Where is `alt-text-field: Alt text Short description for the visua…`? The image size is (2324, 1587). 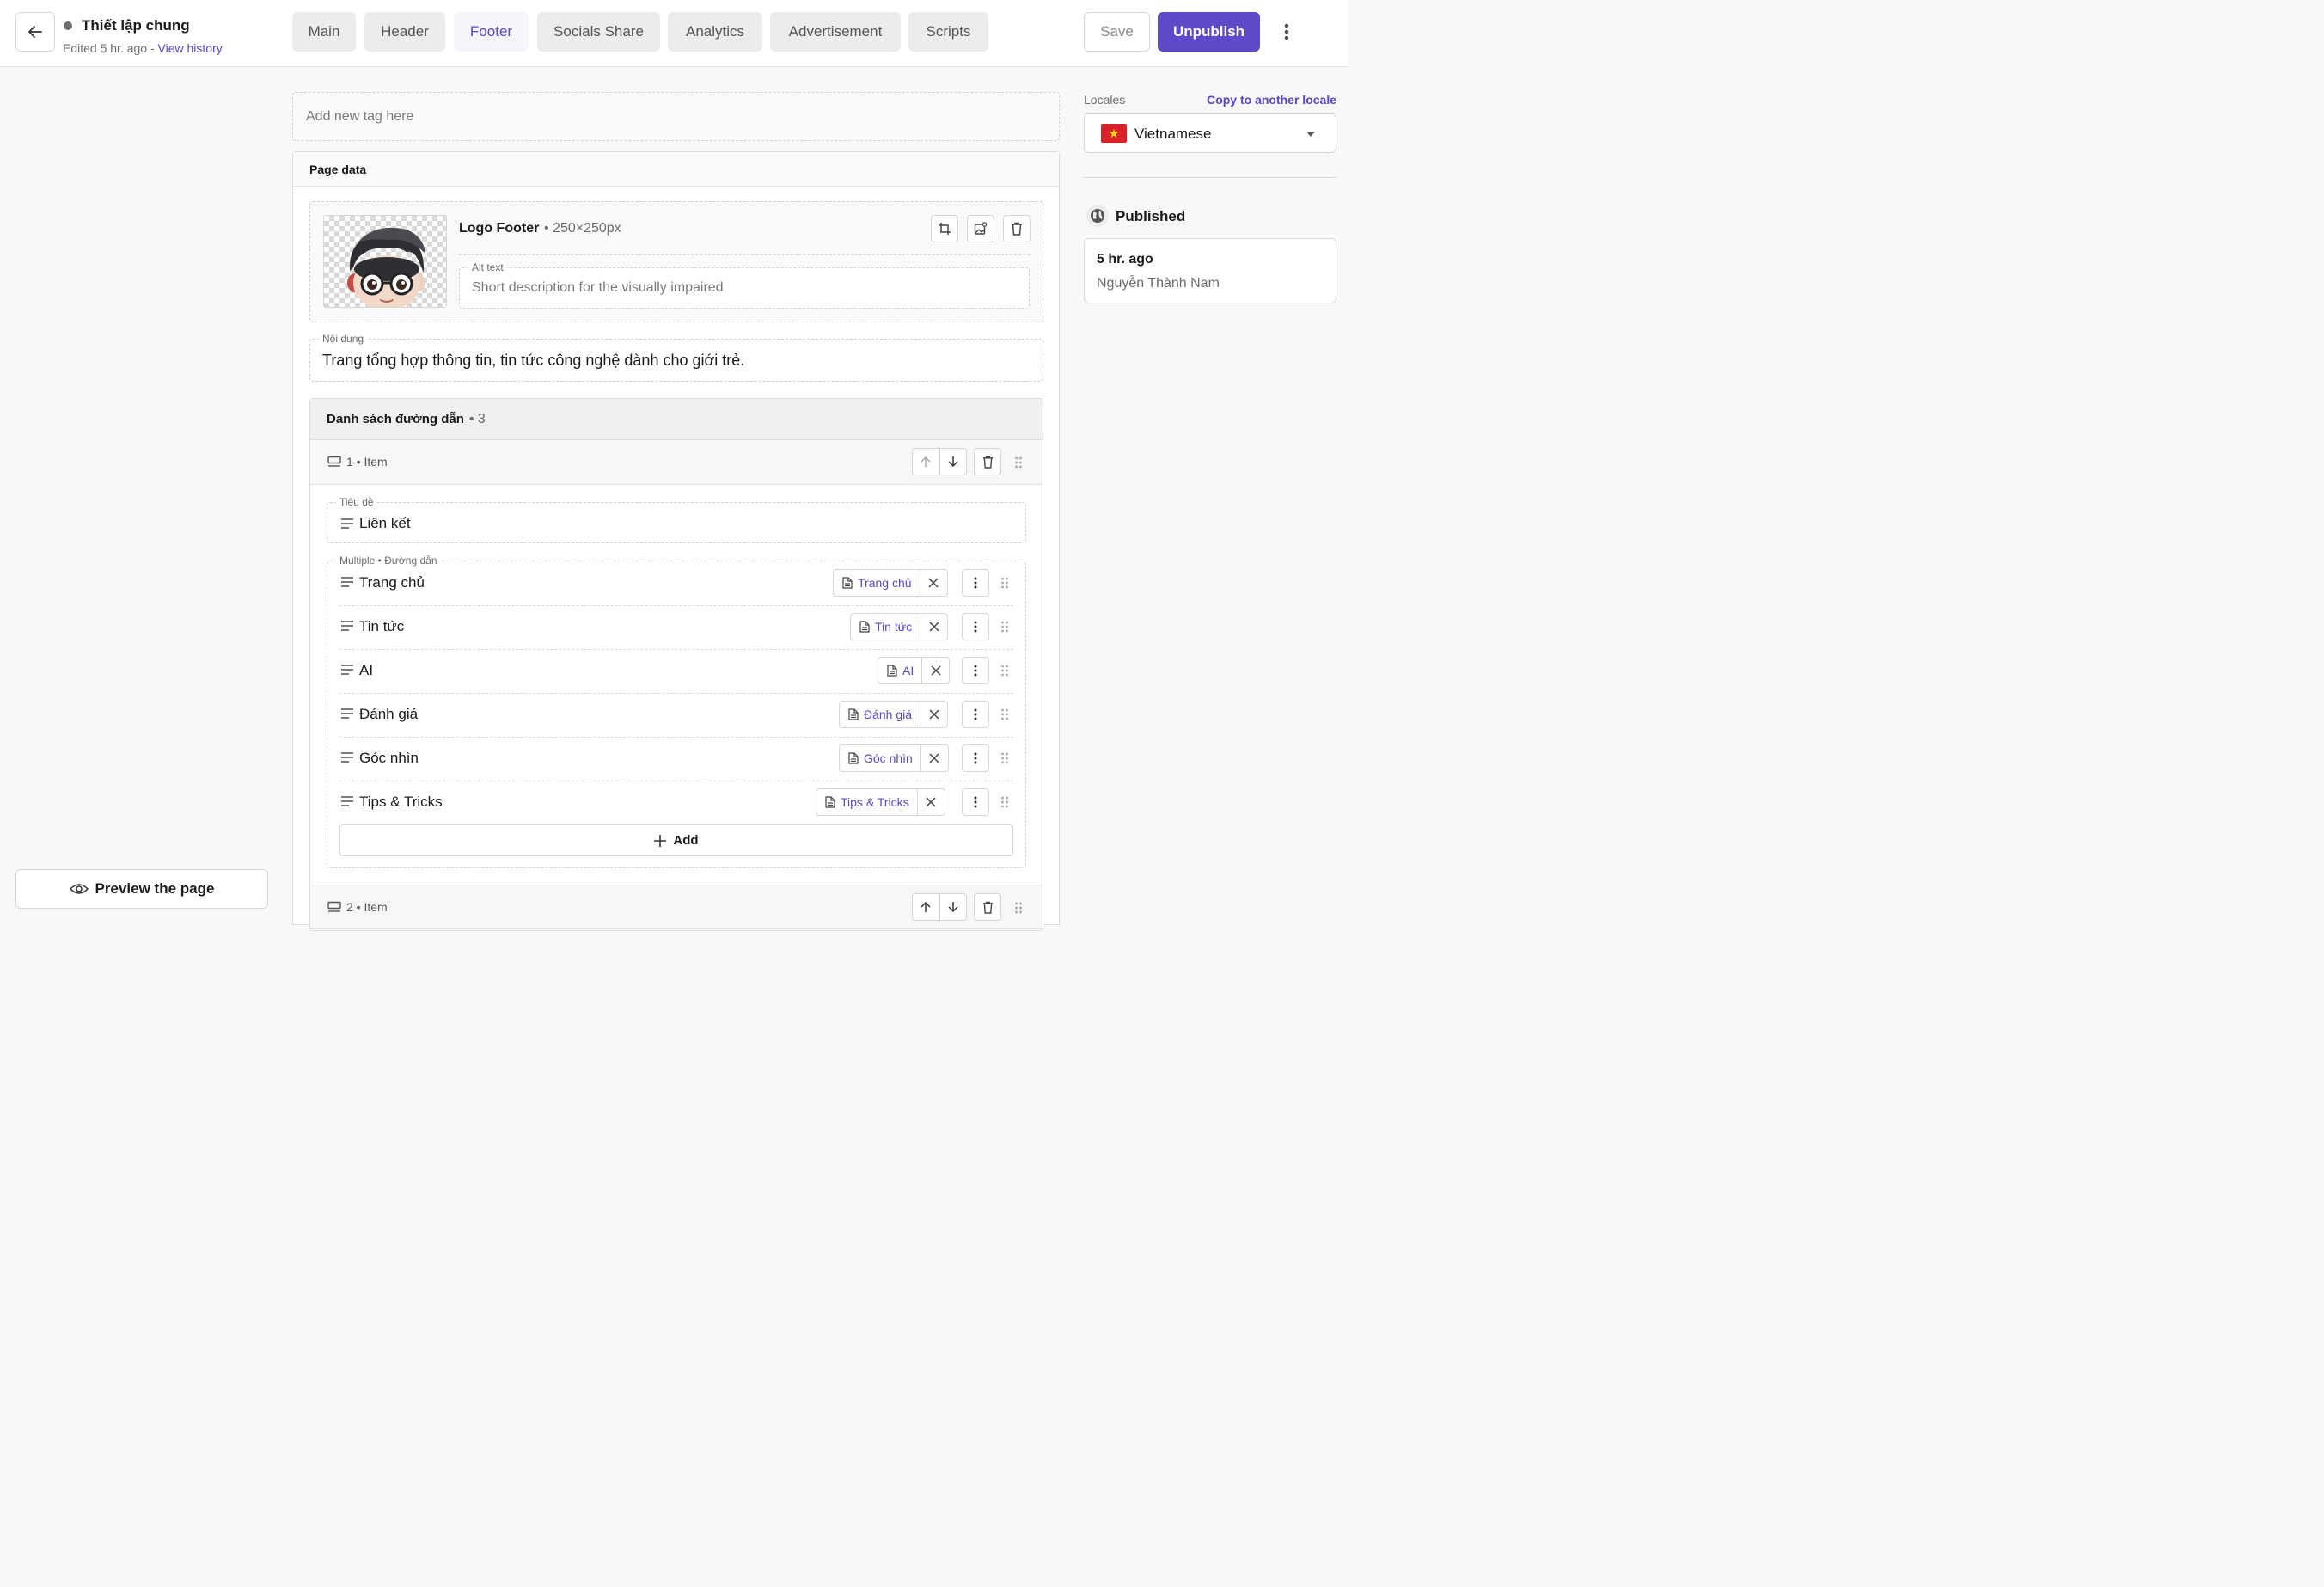 alt-text-field: Alt text Short description for the visua… is located at coordinates (744, 285).